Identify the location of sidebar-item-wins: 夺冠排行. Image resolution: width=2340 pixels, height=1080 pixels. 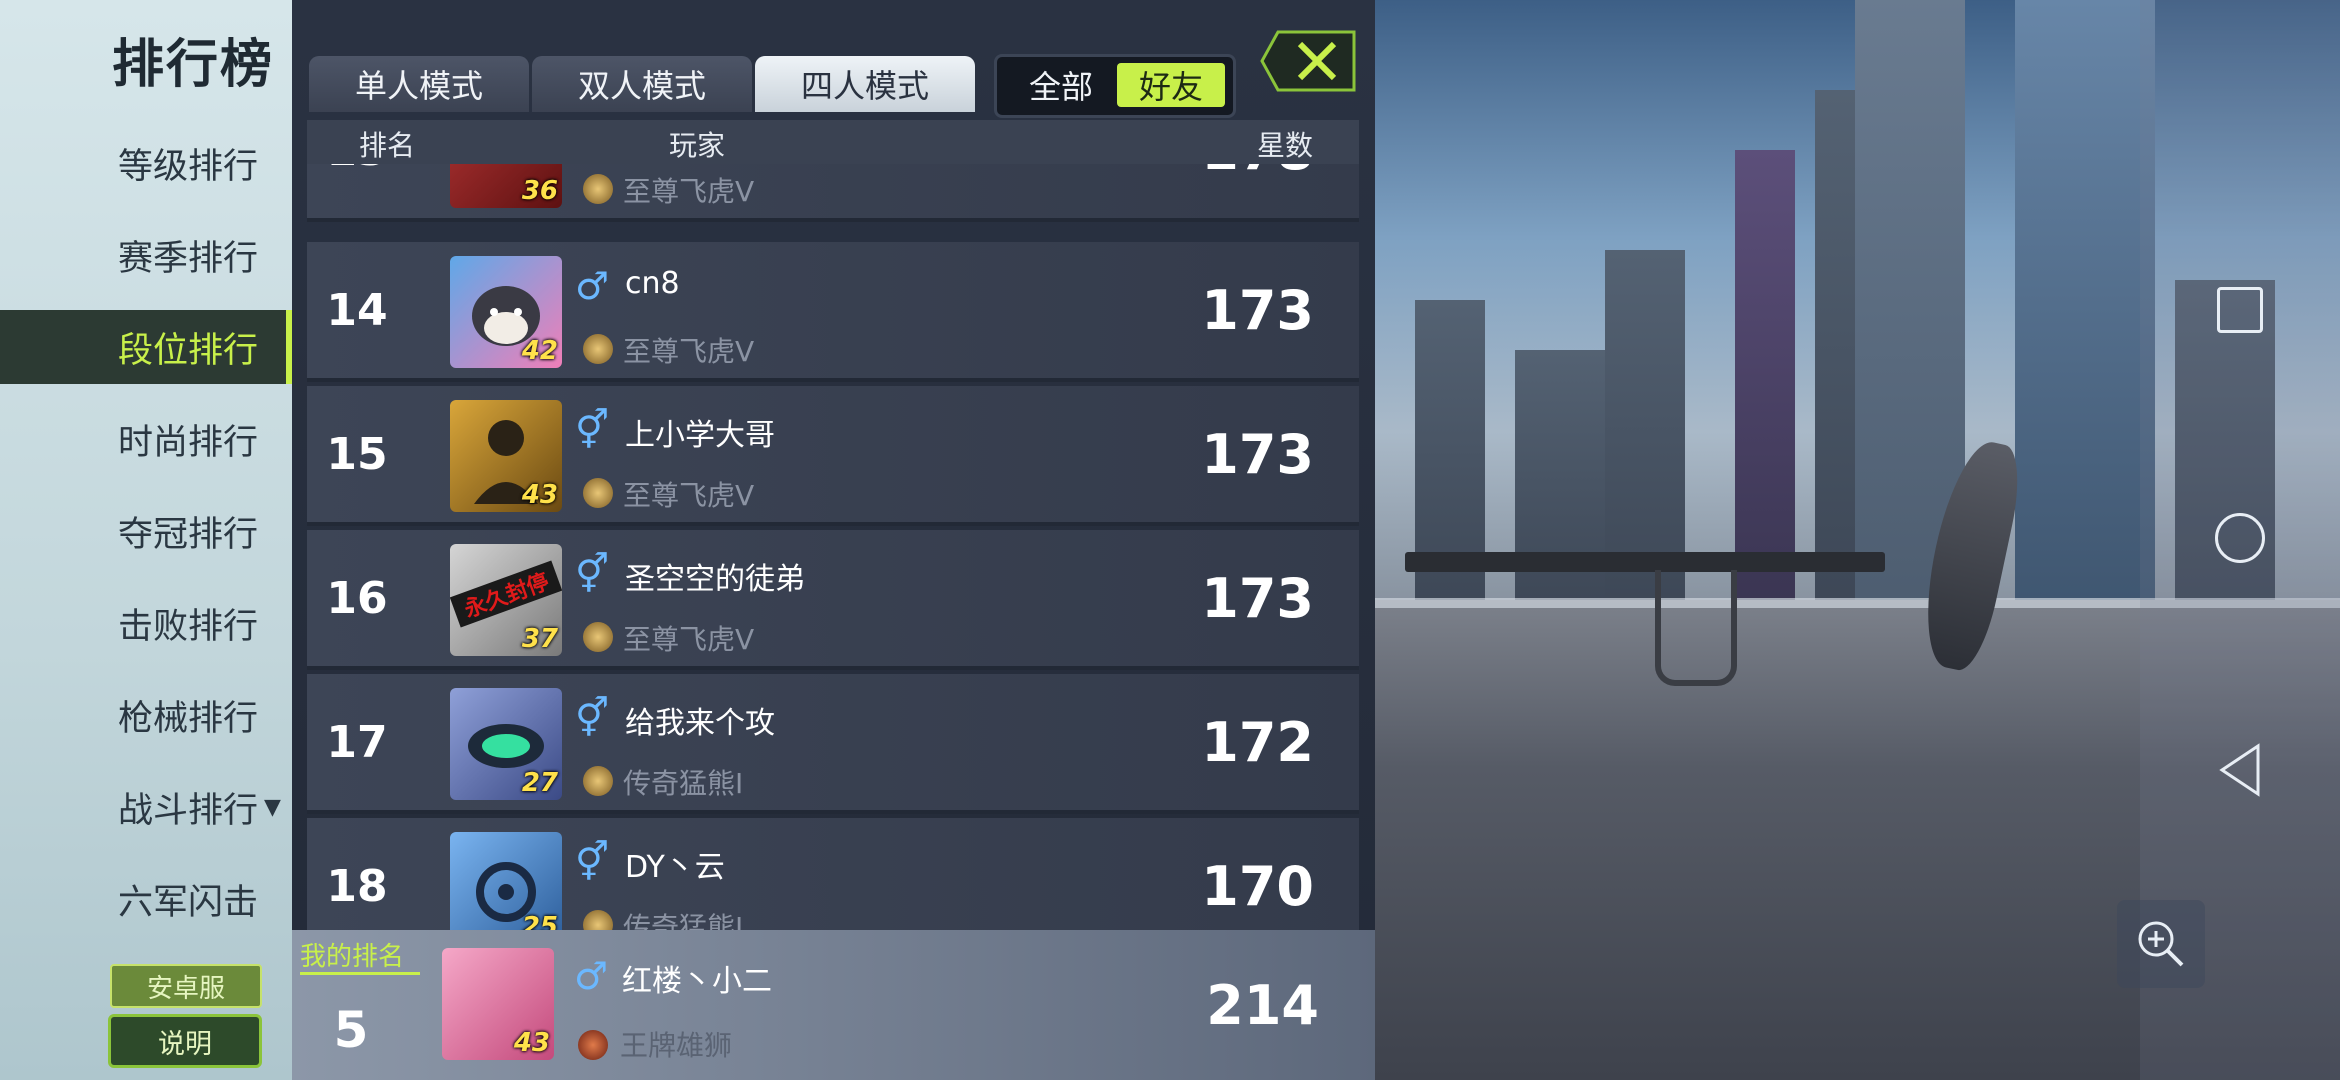
(146, 531).